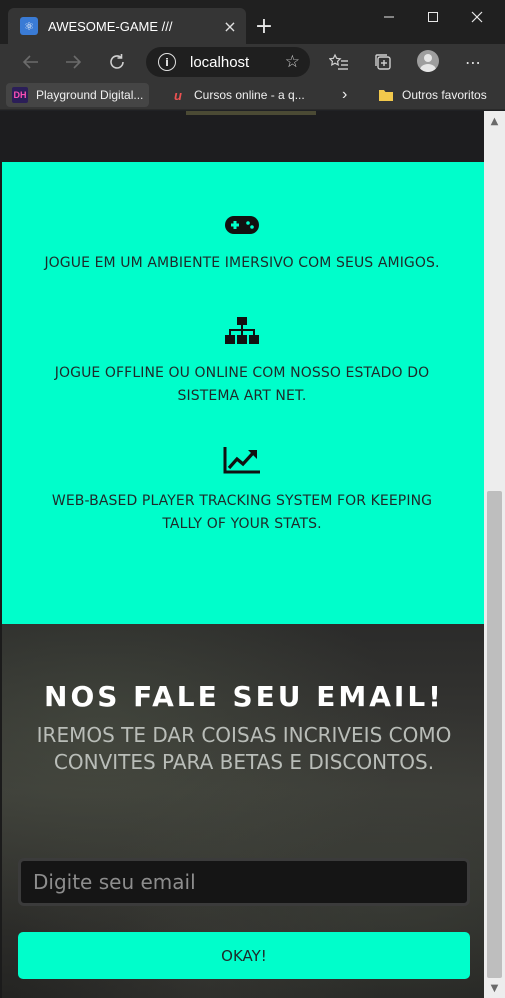  I want to click on collections-icon, so click(383, 62).